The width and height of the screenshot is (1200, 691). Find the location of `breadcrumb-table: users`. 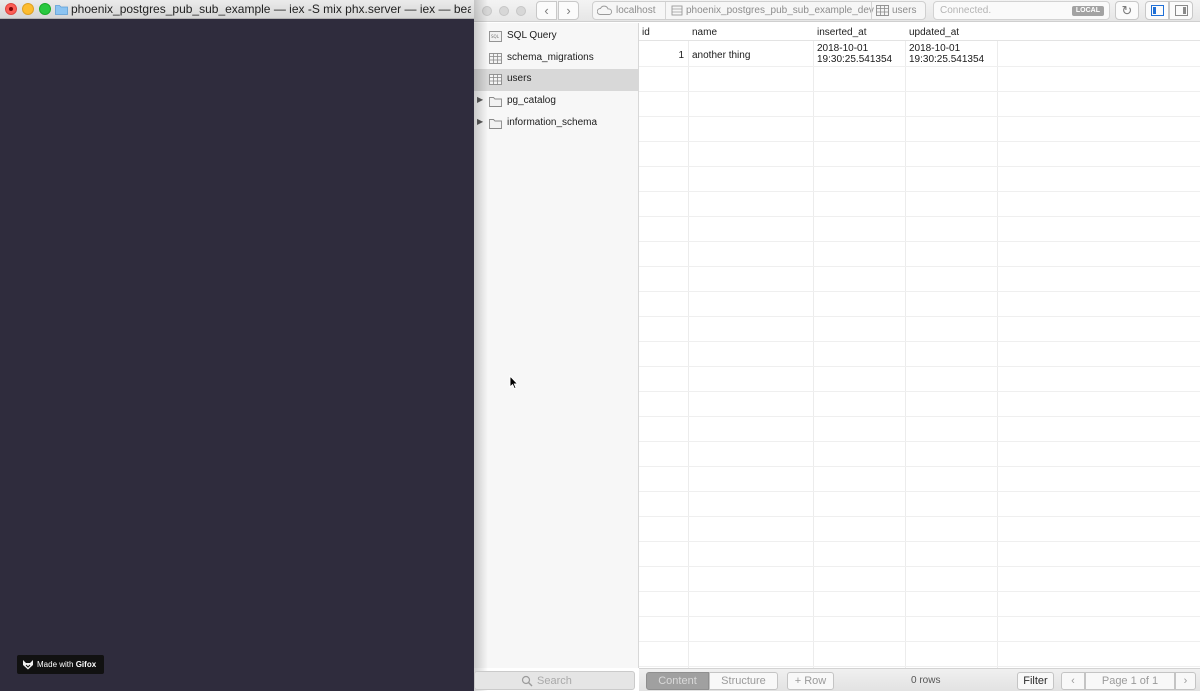

breadcrumb-table: users is located at coordinates (900, 10).